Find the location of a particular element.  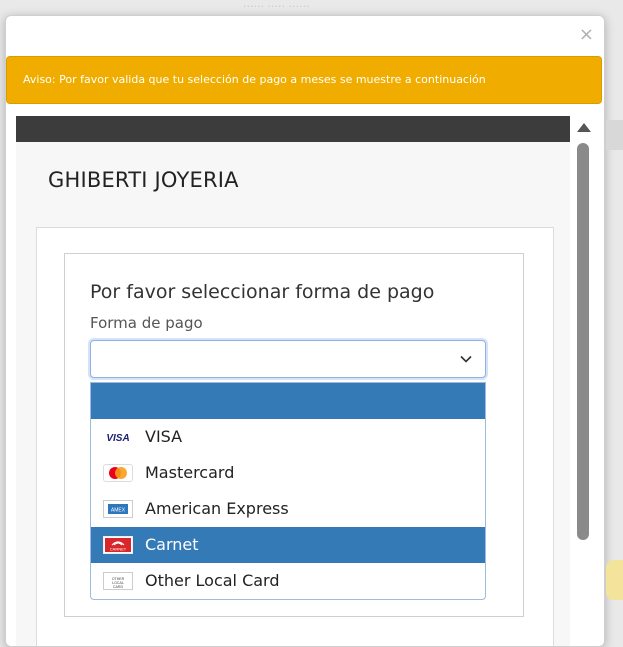

option-label: Mastercard is located at coordinates (190, 472).